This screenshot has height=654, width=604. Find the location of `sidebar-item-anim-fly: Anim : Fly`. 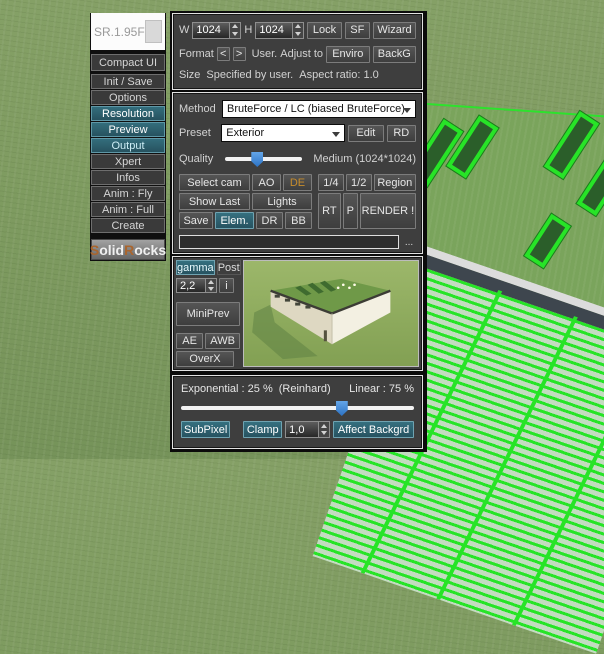

sidebar-item-anim-fly: Anim : Fly is located at coordinates (128, 193).